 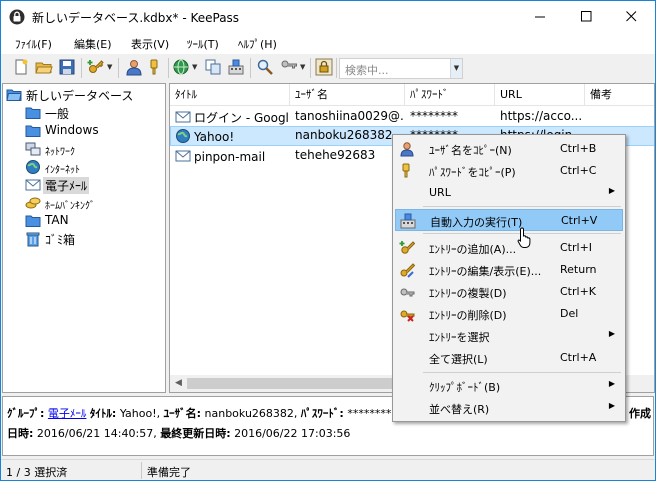 I want to click on quick-search-combo: 検索中... ▼, so click(x=401, y=68).